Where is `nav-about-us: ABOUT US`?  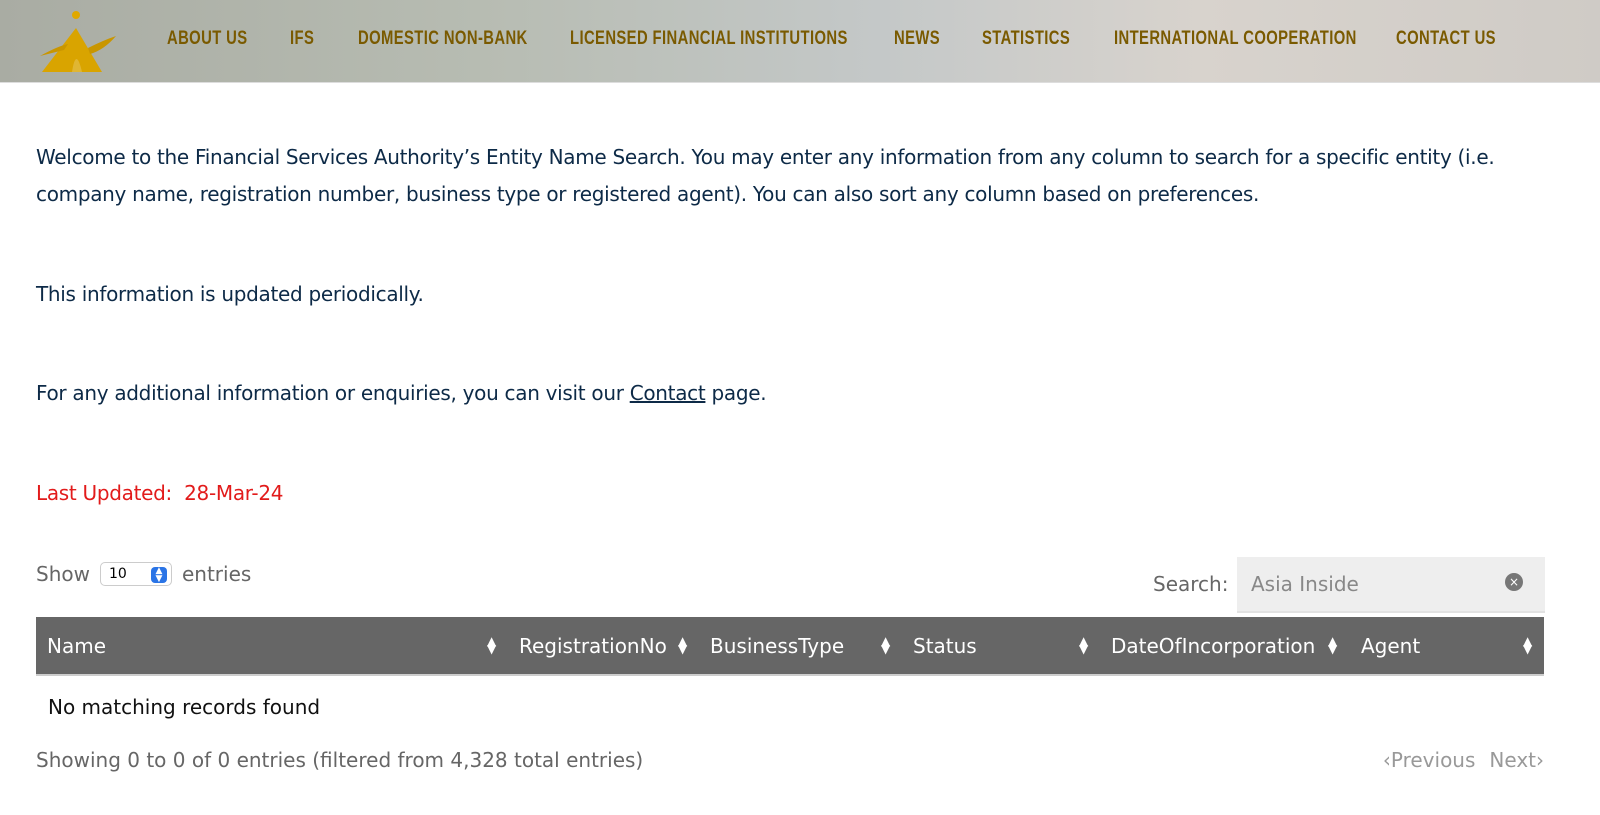 nav-about-us: ABOUT US is located at coordinates (207, 39).